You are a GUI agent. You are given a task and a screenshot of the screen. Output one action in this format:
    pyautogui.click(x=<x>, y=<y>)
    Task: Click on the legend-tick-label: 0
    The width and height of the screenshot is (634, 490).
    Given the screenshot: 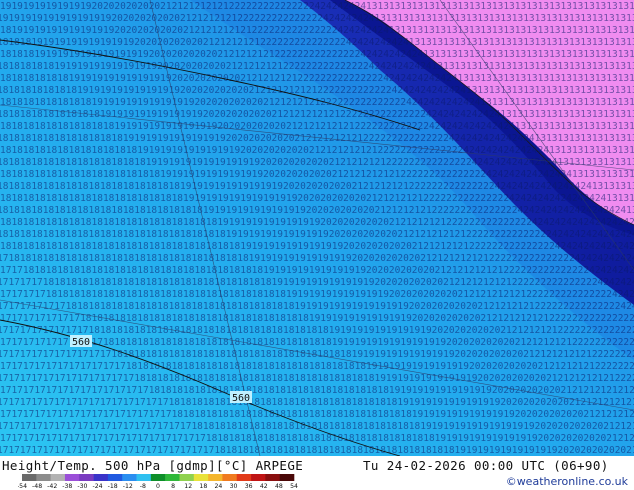 What is the action you would take?
    pyautogui.click(x=158, y=486)
    